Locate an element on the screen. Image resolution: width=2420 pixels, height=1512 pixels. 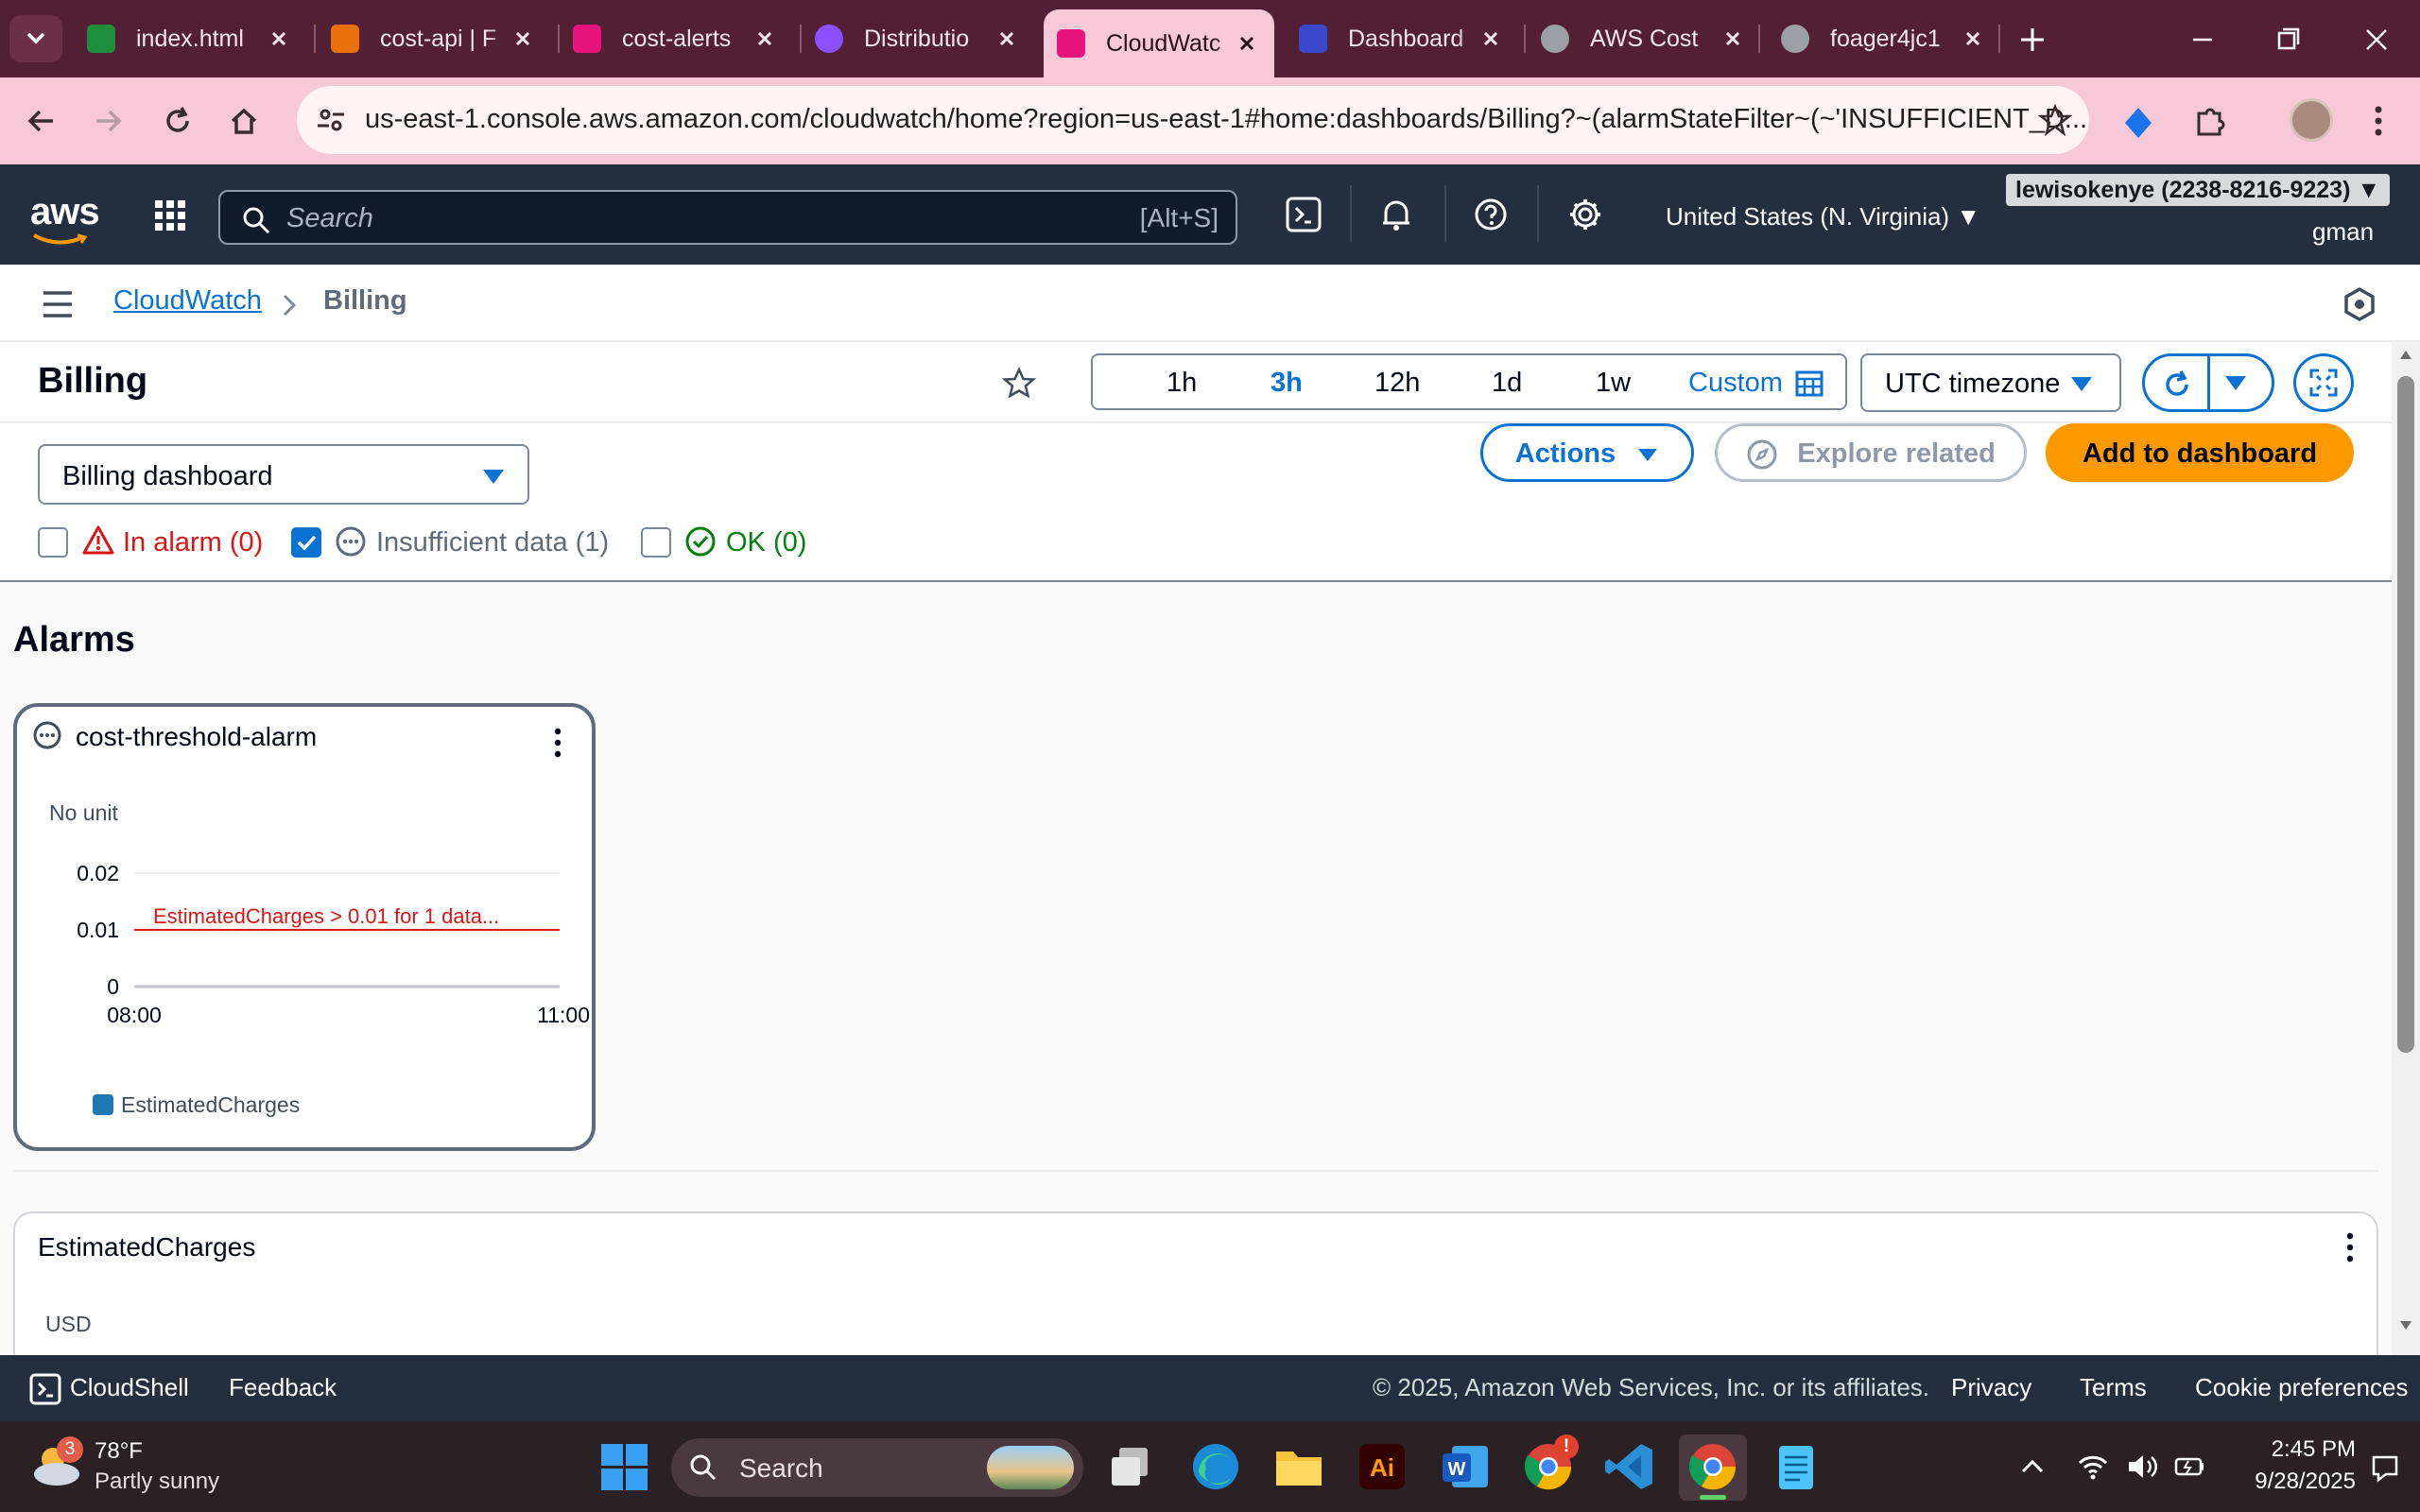
back-icon is located at coordinates (41, 121).